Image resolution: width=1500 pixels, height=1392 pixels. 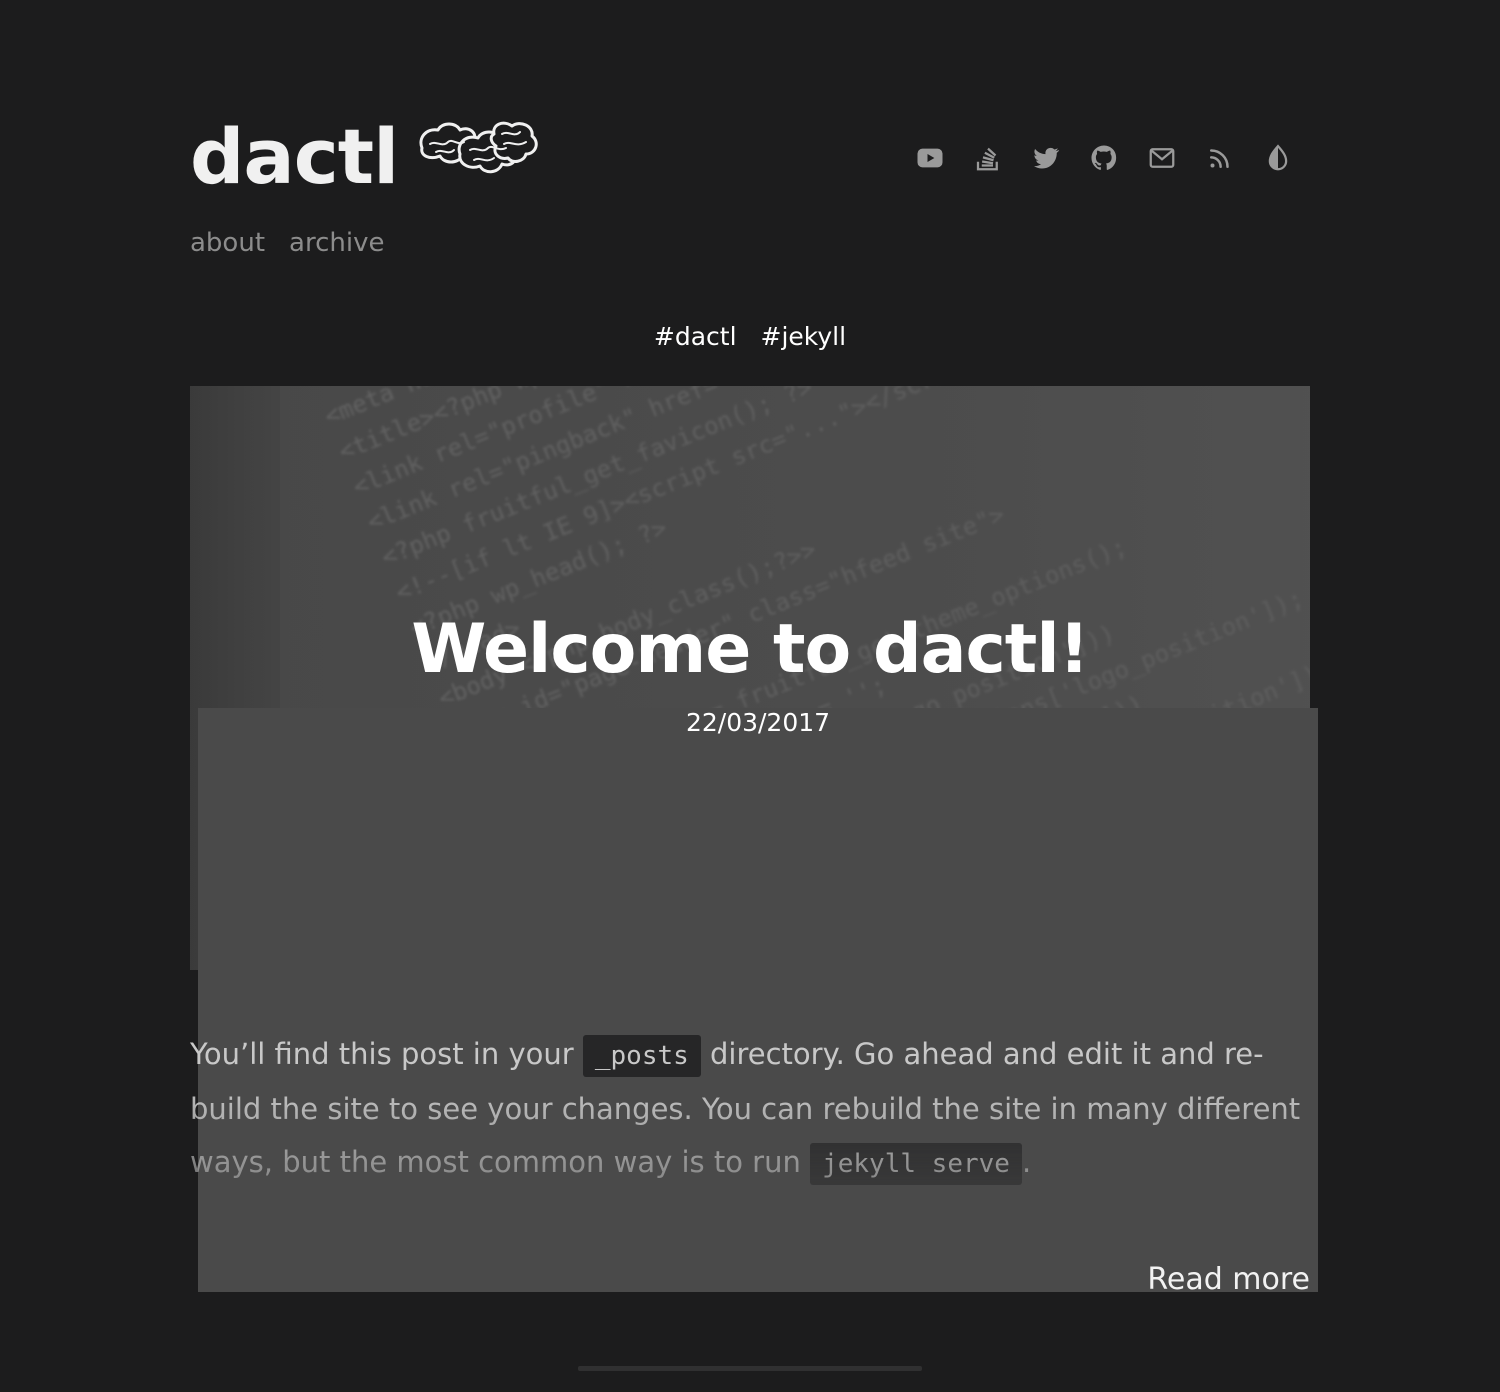 What do you see at coordinates (336, 243) in the screenshot?
I see `nav-archive-link: archive` at bounding box center [336, 243].